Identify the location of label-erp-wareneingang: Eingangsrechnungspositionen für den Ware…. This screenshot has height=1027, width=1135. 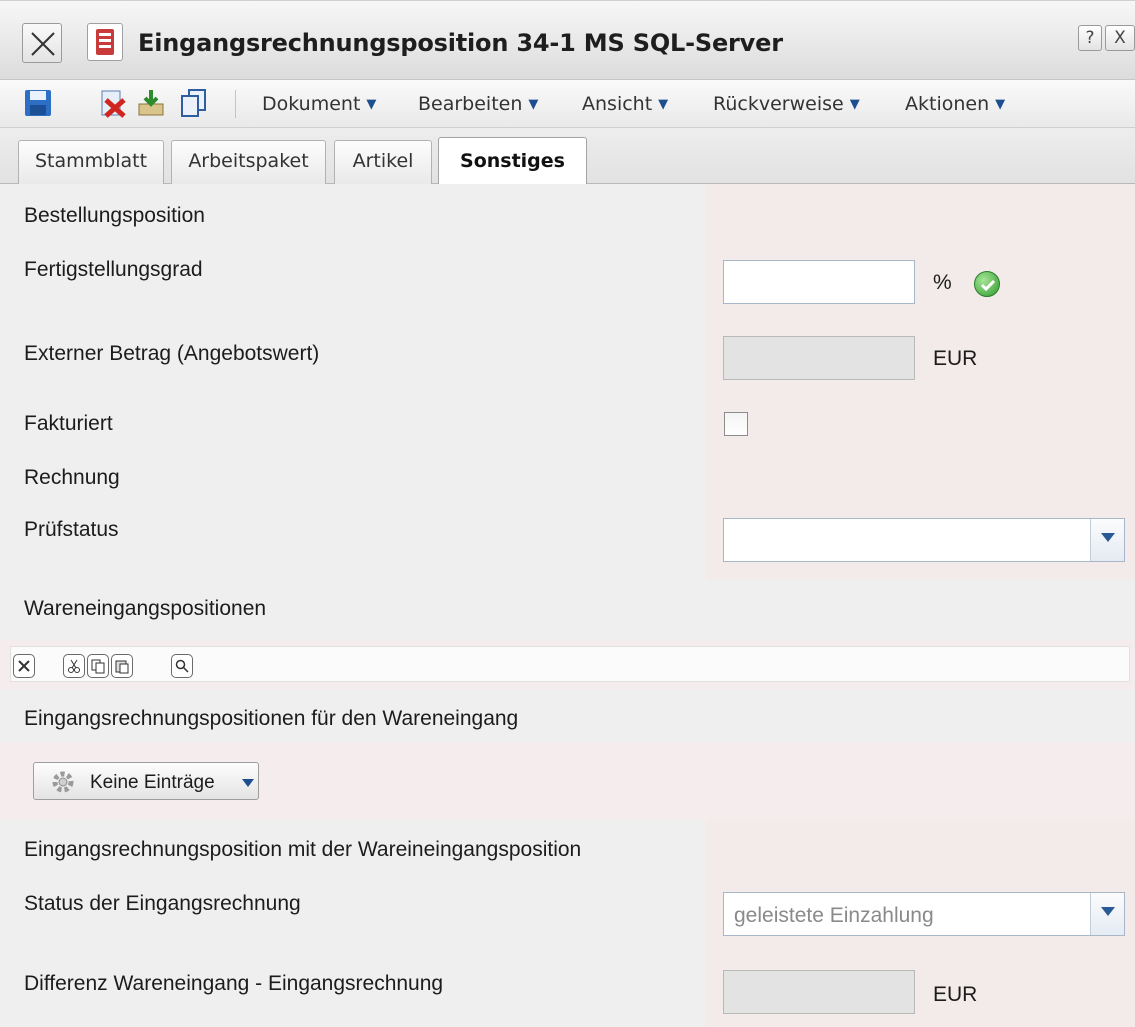
(271, 718).